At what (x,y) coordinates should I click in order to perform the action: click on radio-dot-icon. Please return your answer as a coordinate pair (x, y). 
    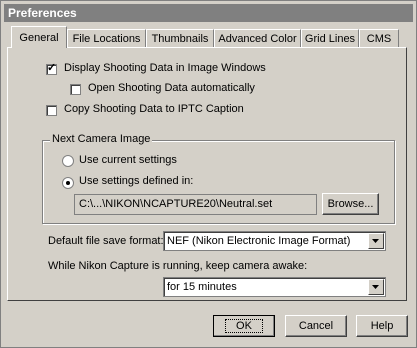
    Looking at the image, I should click on (68, 183).